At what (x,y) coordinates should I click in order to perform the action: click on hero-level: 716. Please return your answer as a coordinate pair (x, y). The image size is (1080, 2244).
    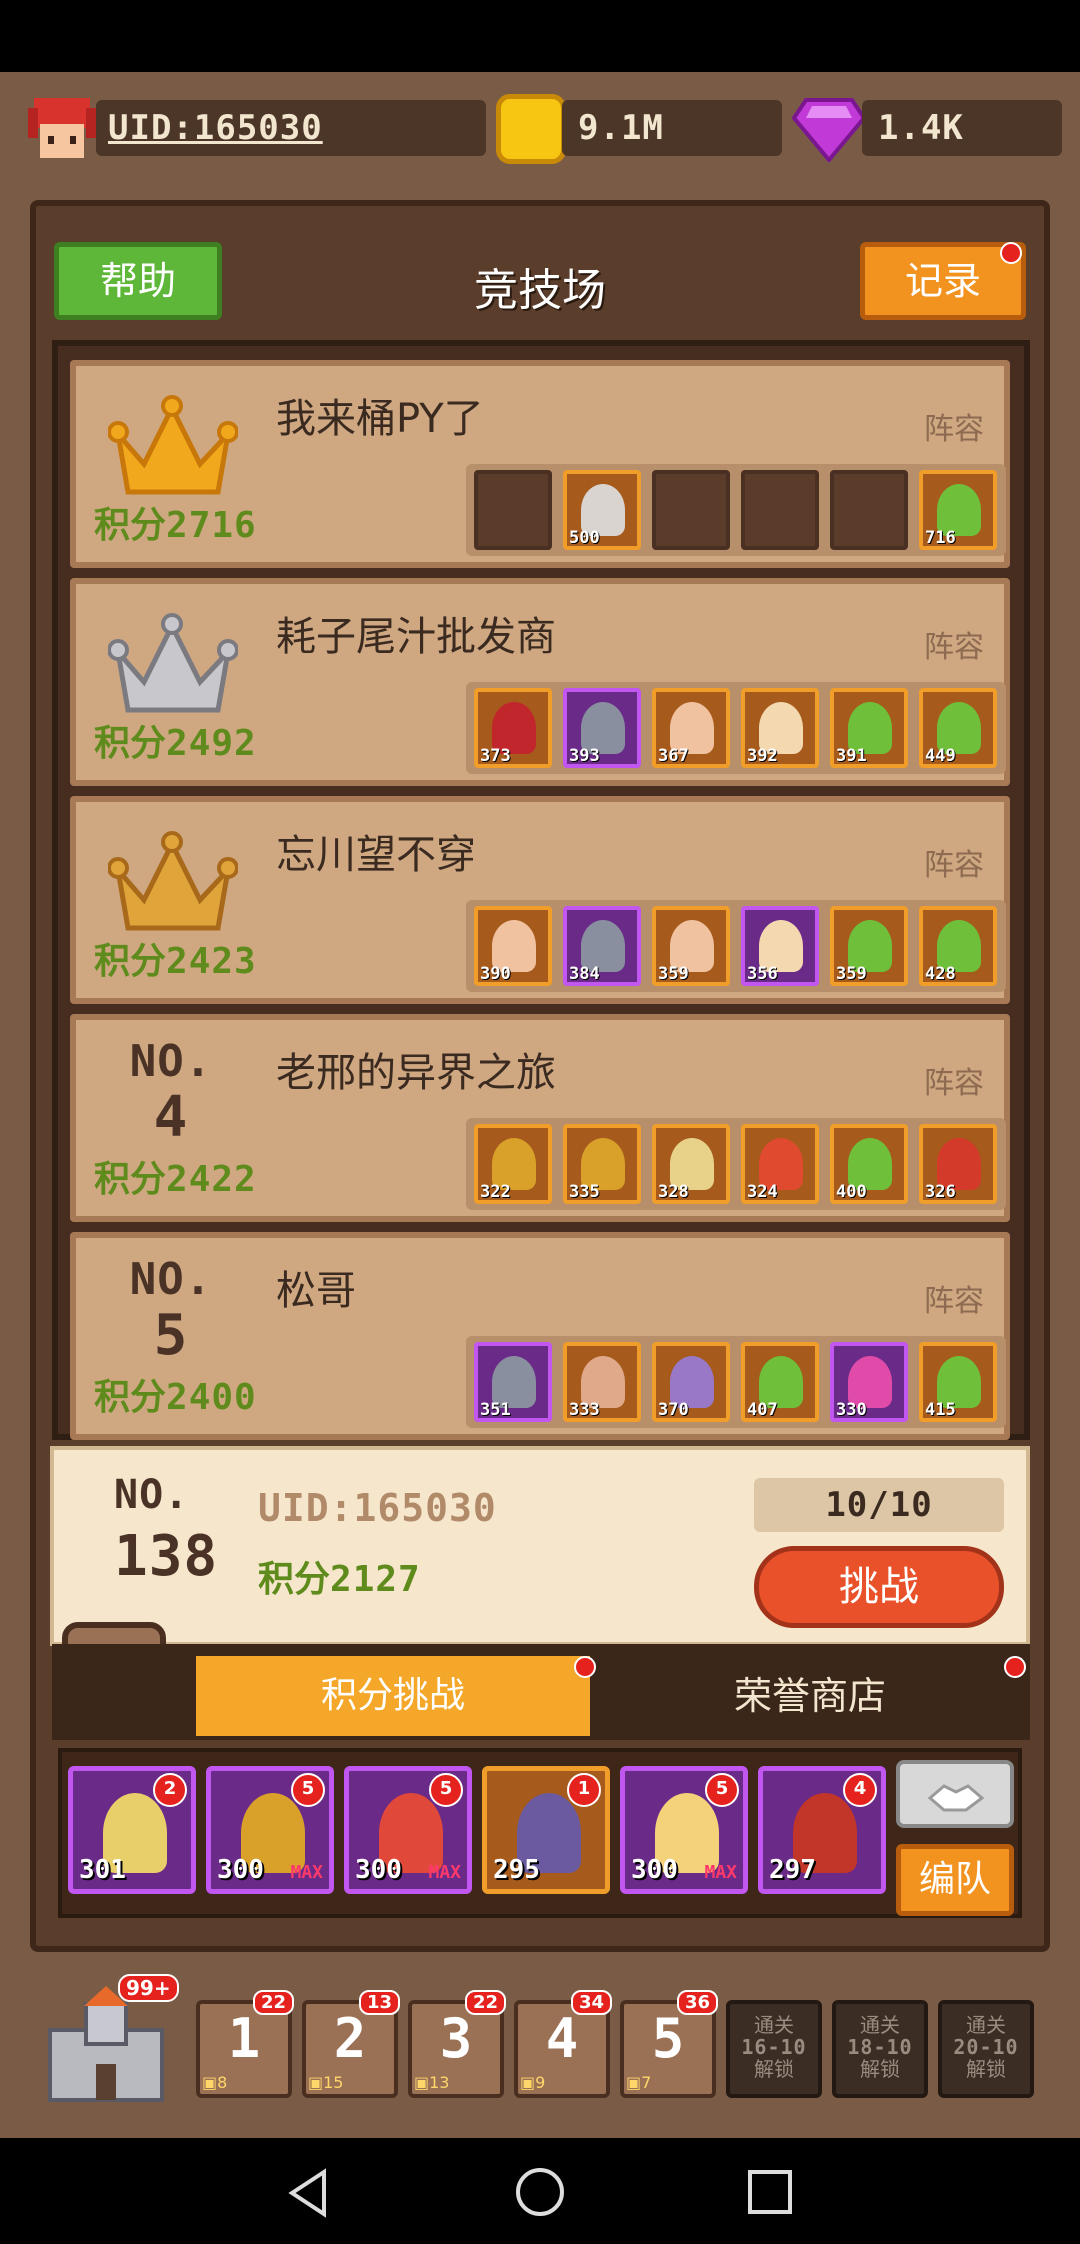
    Looking at the image, I should click on (940, 538).